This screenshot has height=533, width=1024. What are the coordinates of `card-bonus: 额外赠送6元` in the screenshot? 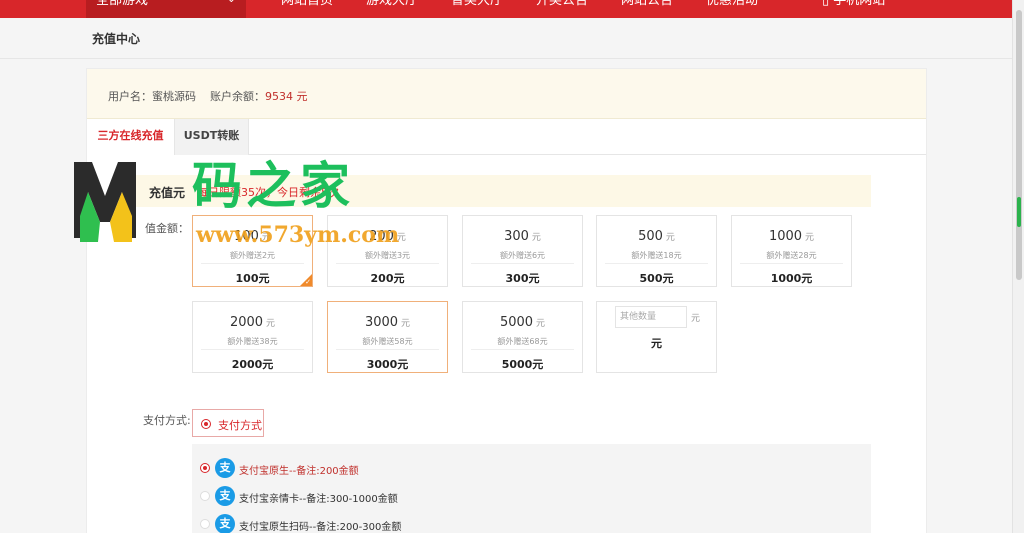 It's located at (522, 255).